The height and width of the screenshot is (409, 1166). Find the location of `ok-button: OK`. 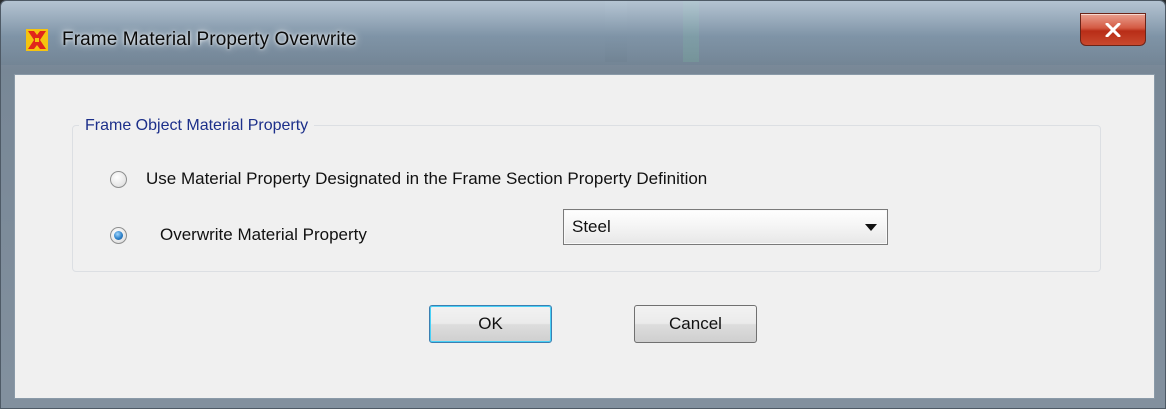

ok-button: OK is located at coordinates (490, 324).